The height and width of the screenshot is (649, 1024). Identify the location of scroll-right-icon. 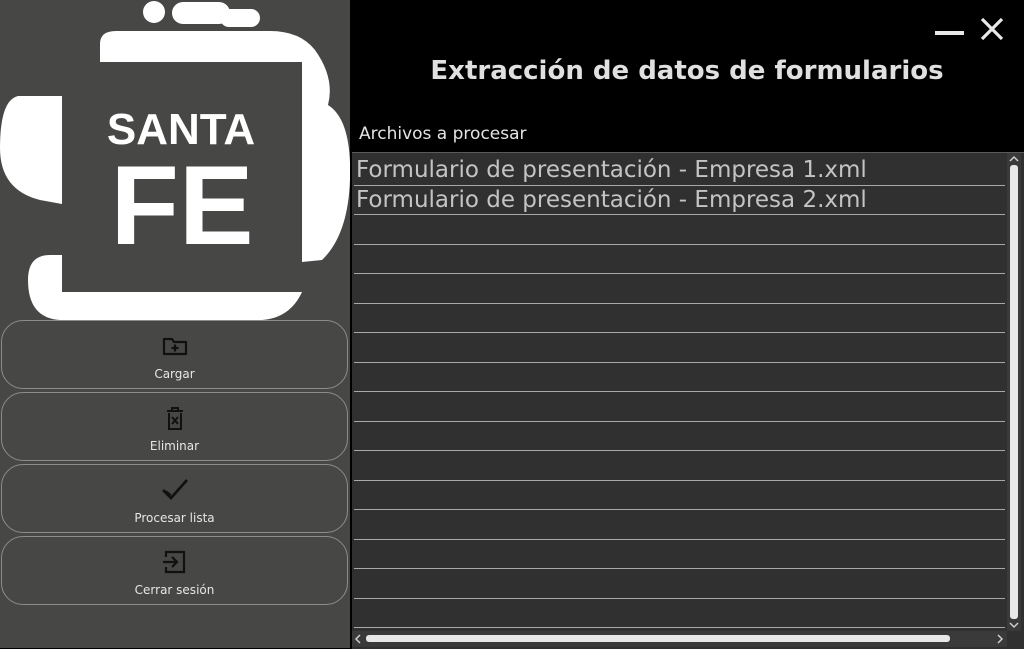
(1000, 639).